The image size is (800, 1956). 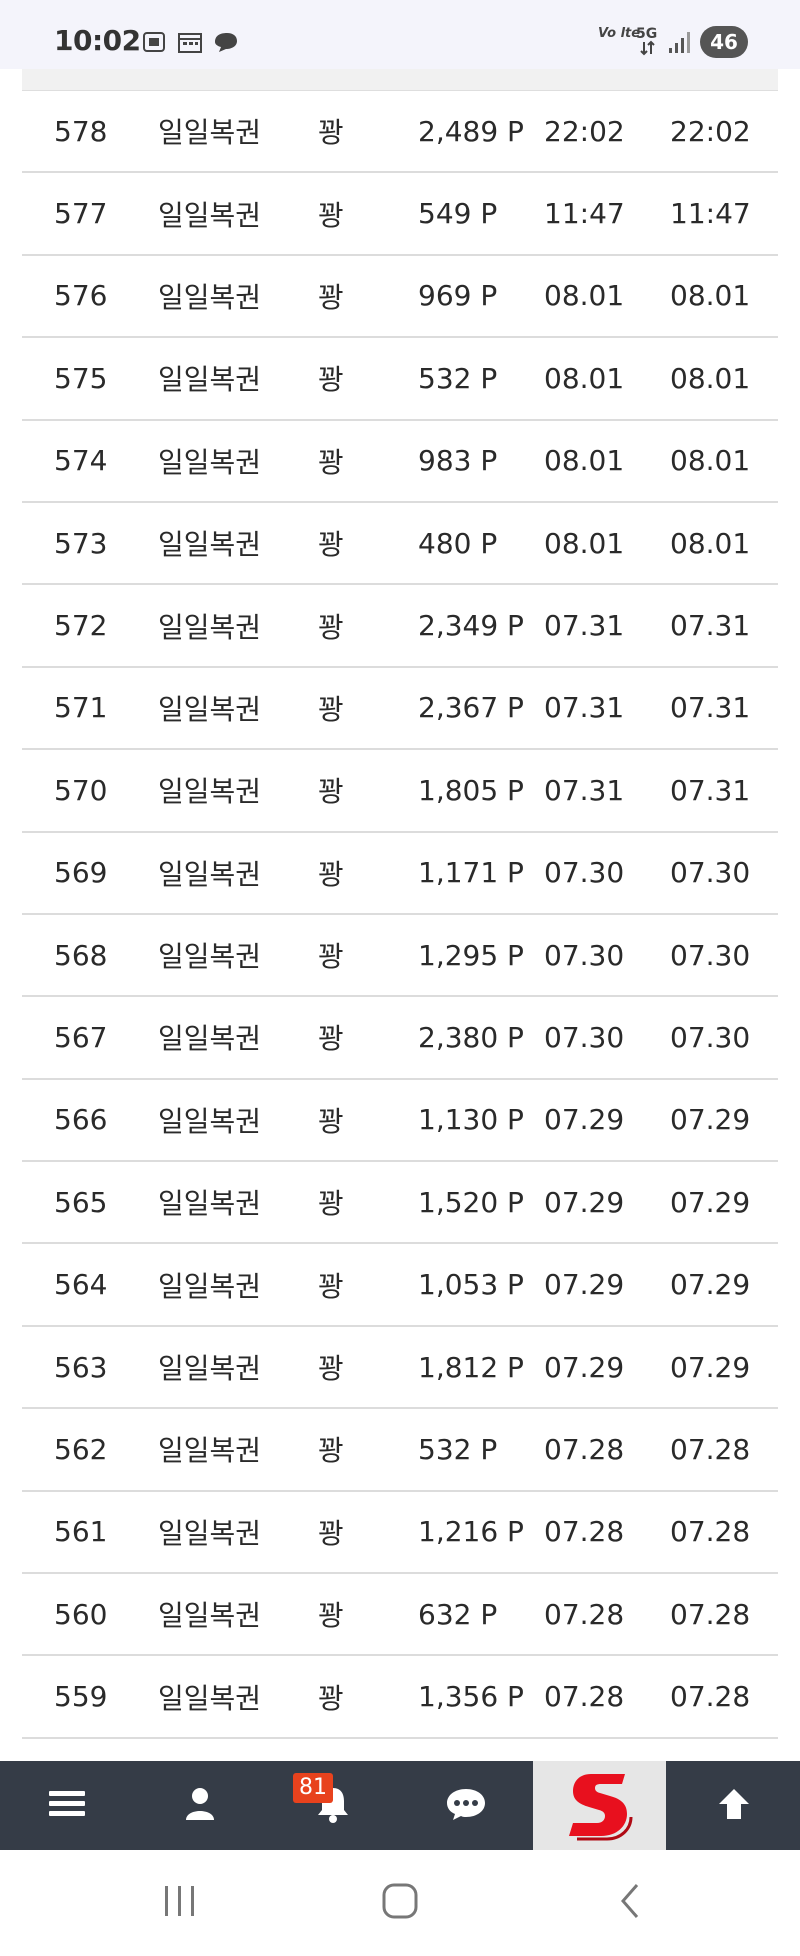 What do you see at coordinates (584, 131) in the screenshot?
I see `row-date: 22:02` at bounding box center [584, 131].